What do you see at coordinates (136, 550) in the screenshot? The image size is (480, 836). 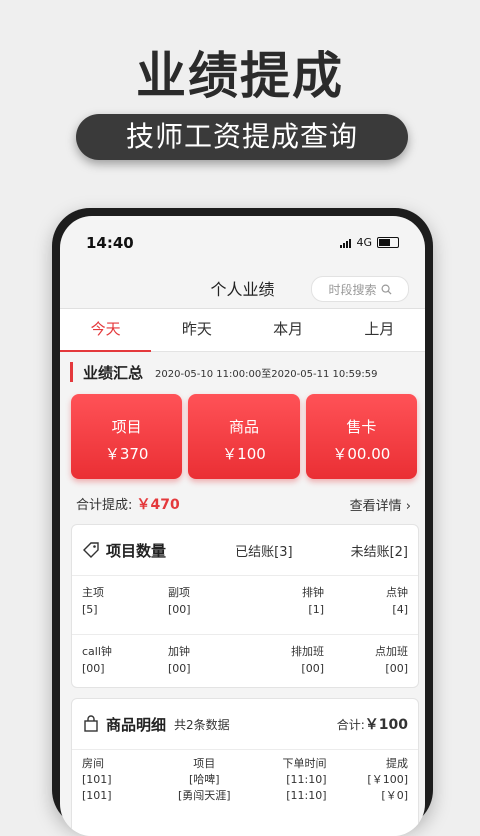 I see `project-panel-title: 项目数量` at bounding box center [136, 550].